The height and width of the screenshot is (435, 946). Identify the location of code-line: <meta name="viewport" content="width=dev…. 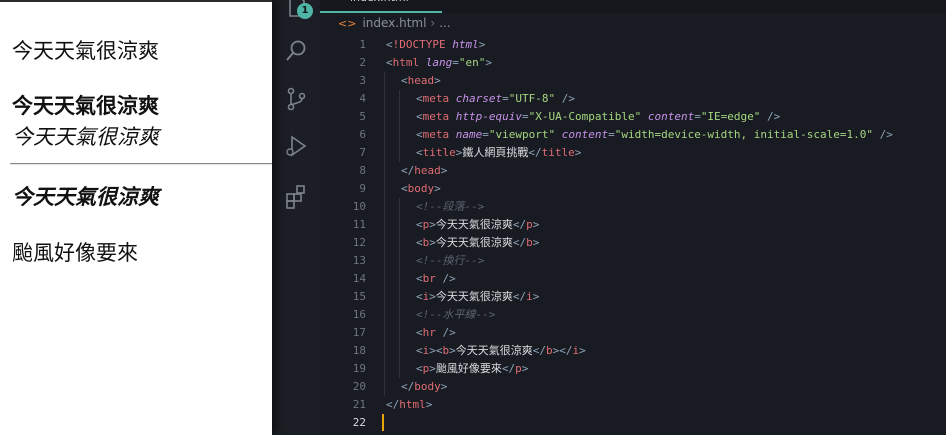
(654, 135).